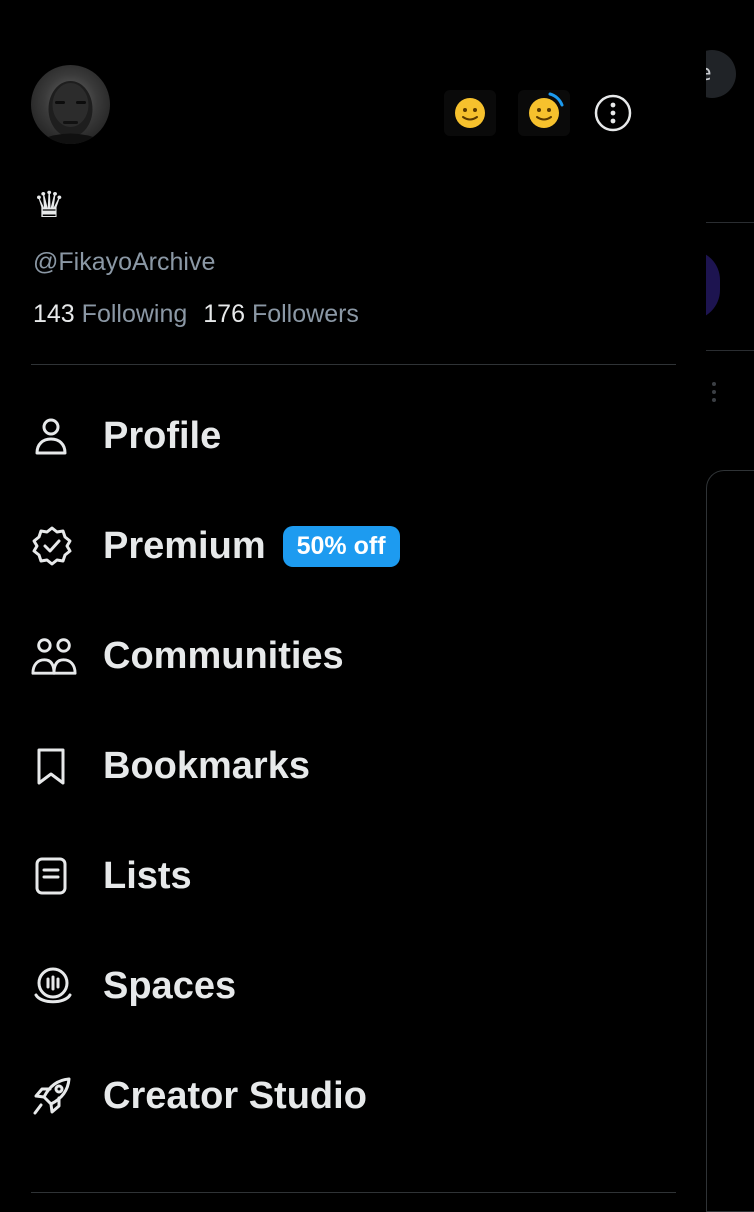 The image size is (754, 1212). Describe the element at coordinates (170, 985) in the screenshot. I see `menu-item-label: Spaces` at that location.